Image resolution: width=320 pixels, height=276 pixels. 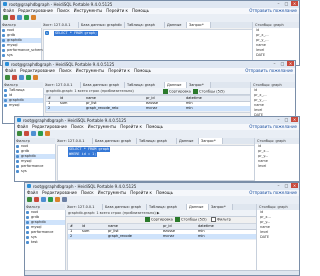 I want to click on sort-label: Сортировка, so click(x=180, y=91).